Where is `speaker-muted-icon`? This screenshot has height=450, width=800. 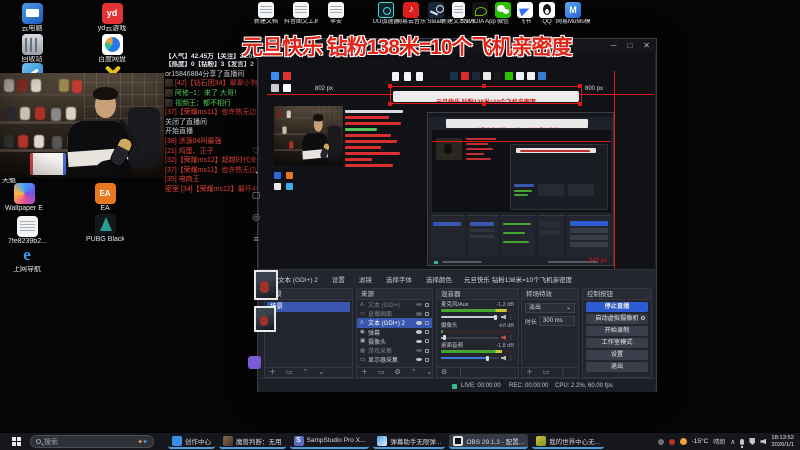 speaker-muted-icon is located at coordinates (503, 337).